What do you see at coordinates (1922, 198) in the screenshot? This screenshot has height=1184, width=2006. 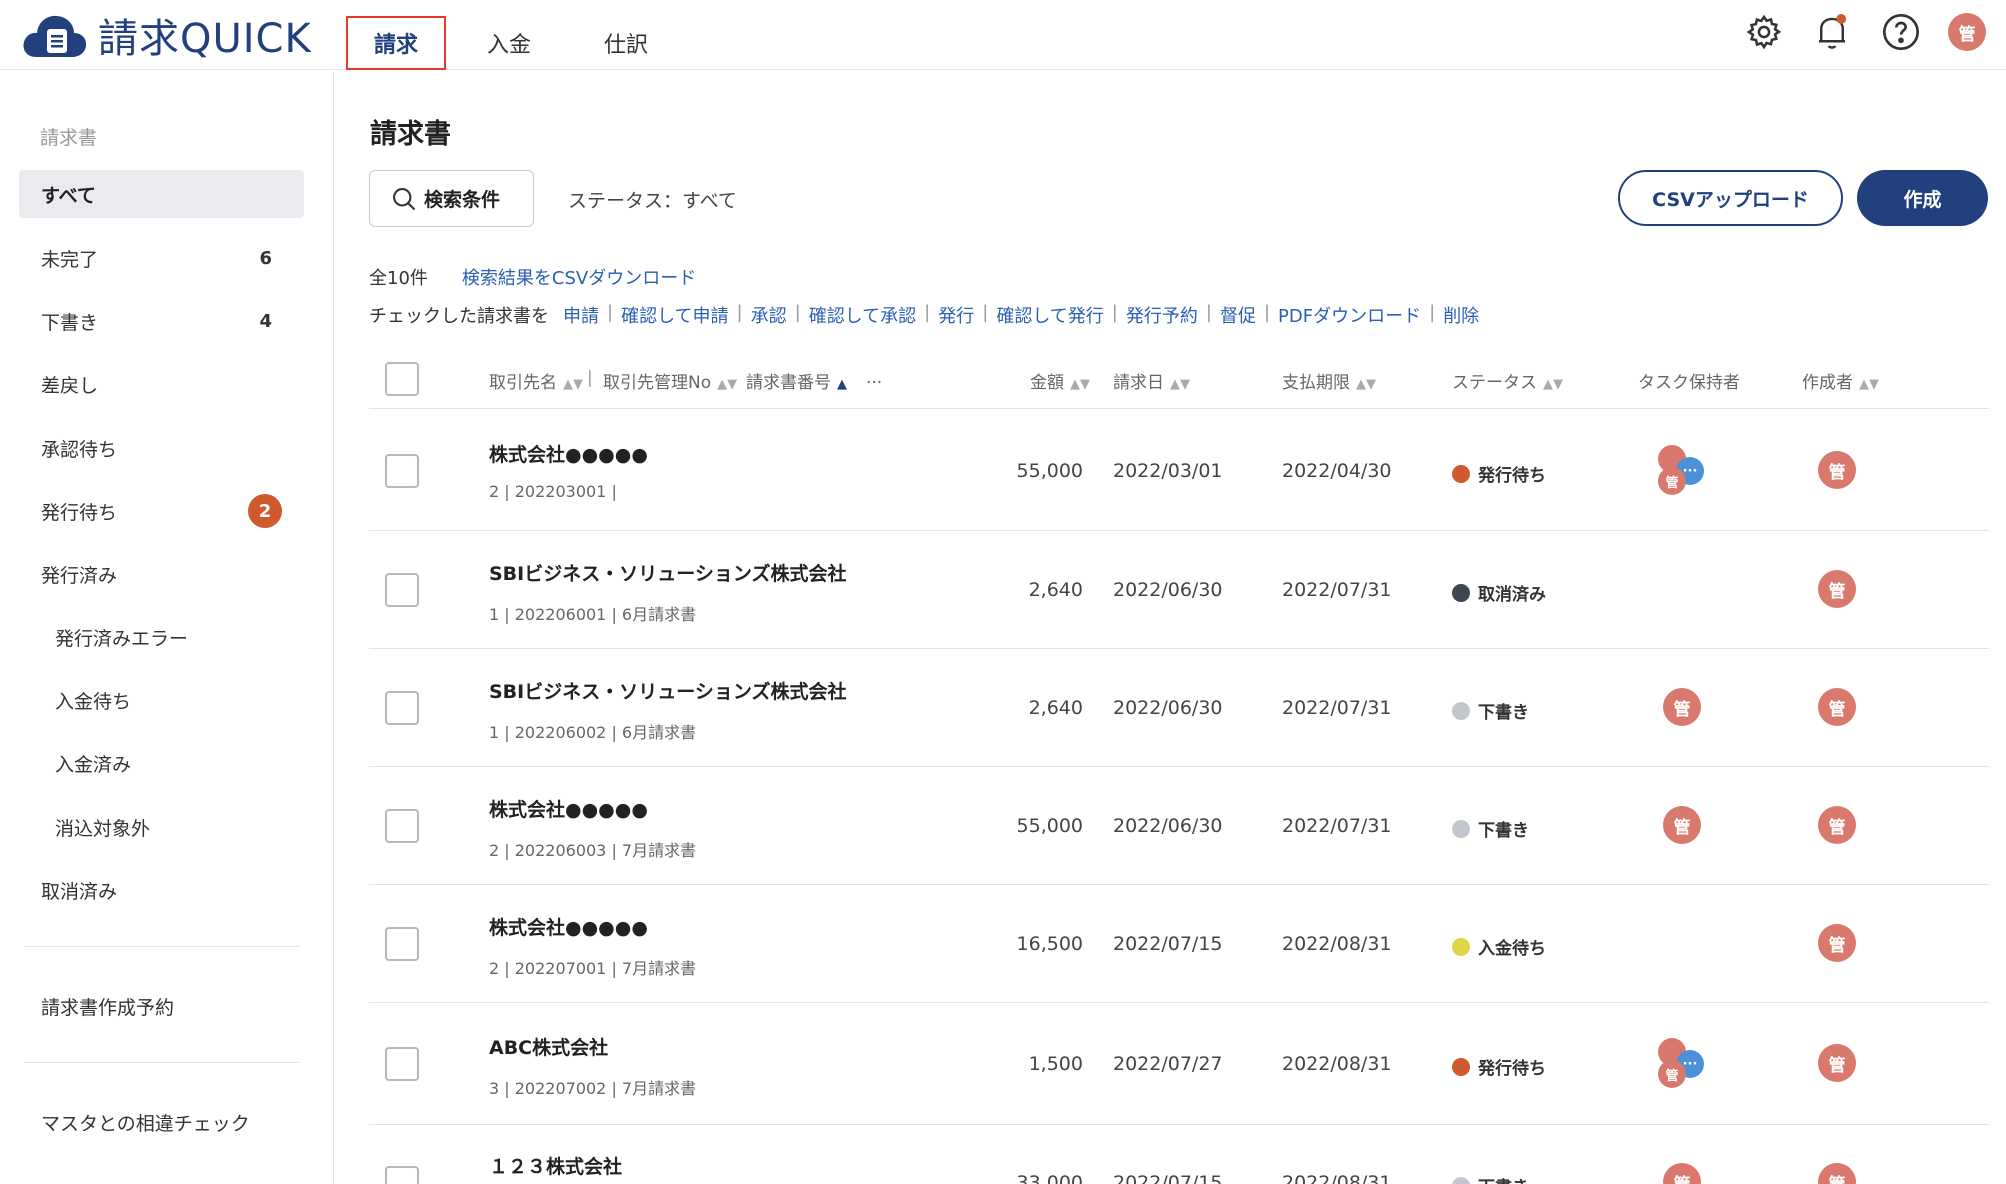 I see `create-button: 作成` at bounding box center [1922, 198].